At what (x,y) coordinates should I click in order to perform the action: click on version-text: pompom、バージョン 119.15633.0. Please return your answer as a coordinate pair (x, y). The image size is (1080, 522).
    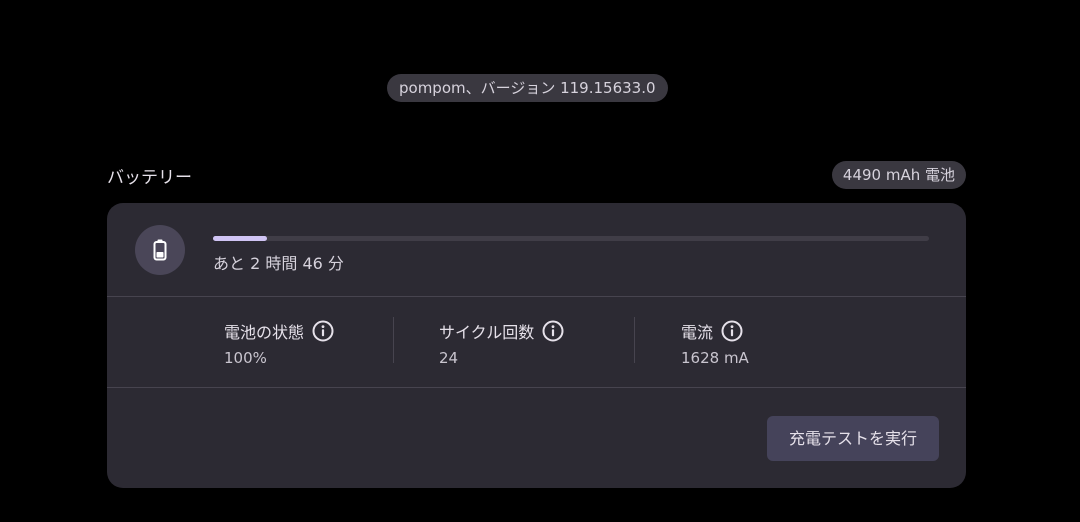
    Looking at the image, I should click on (527, 88).